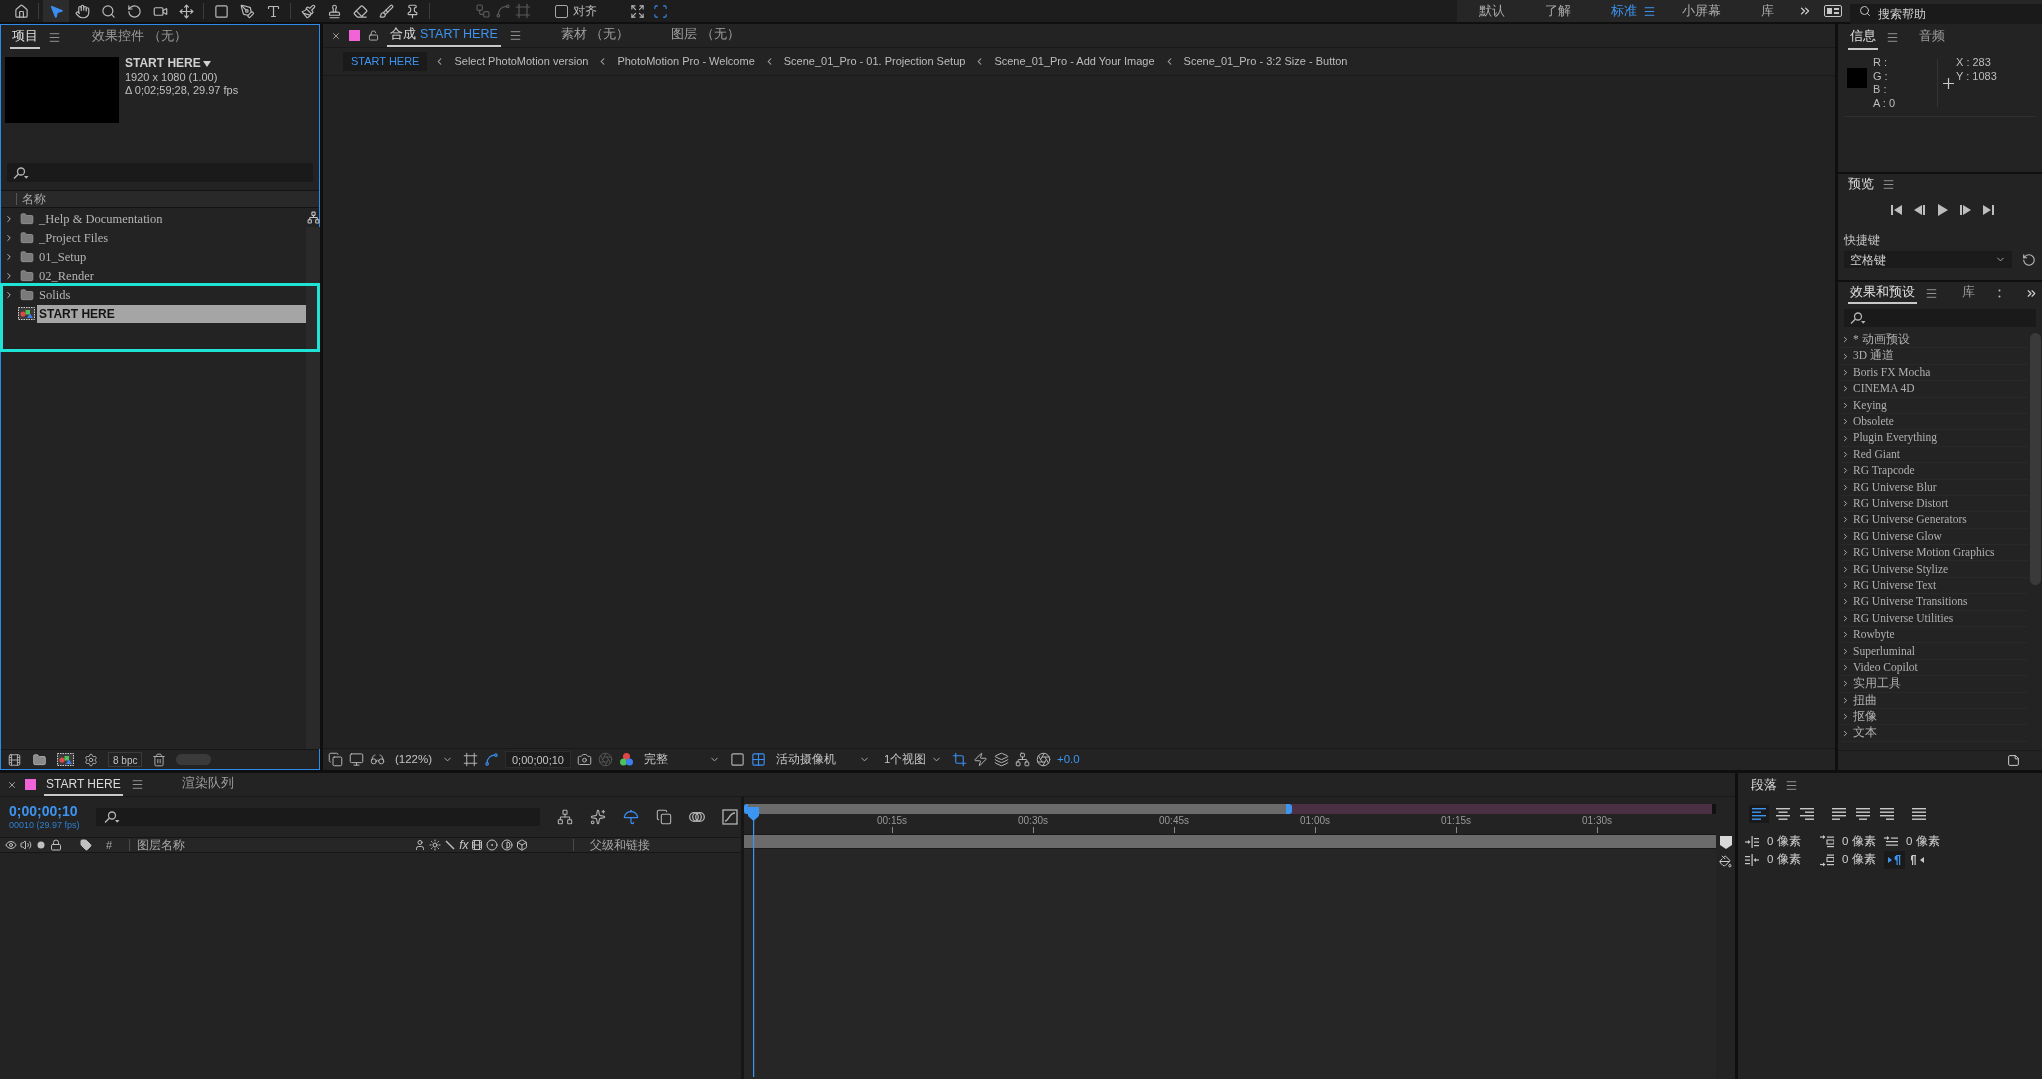 The image size is (2042, 1079). I want to click on hash-icon, so click(470, 759).